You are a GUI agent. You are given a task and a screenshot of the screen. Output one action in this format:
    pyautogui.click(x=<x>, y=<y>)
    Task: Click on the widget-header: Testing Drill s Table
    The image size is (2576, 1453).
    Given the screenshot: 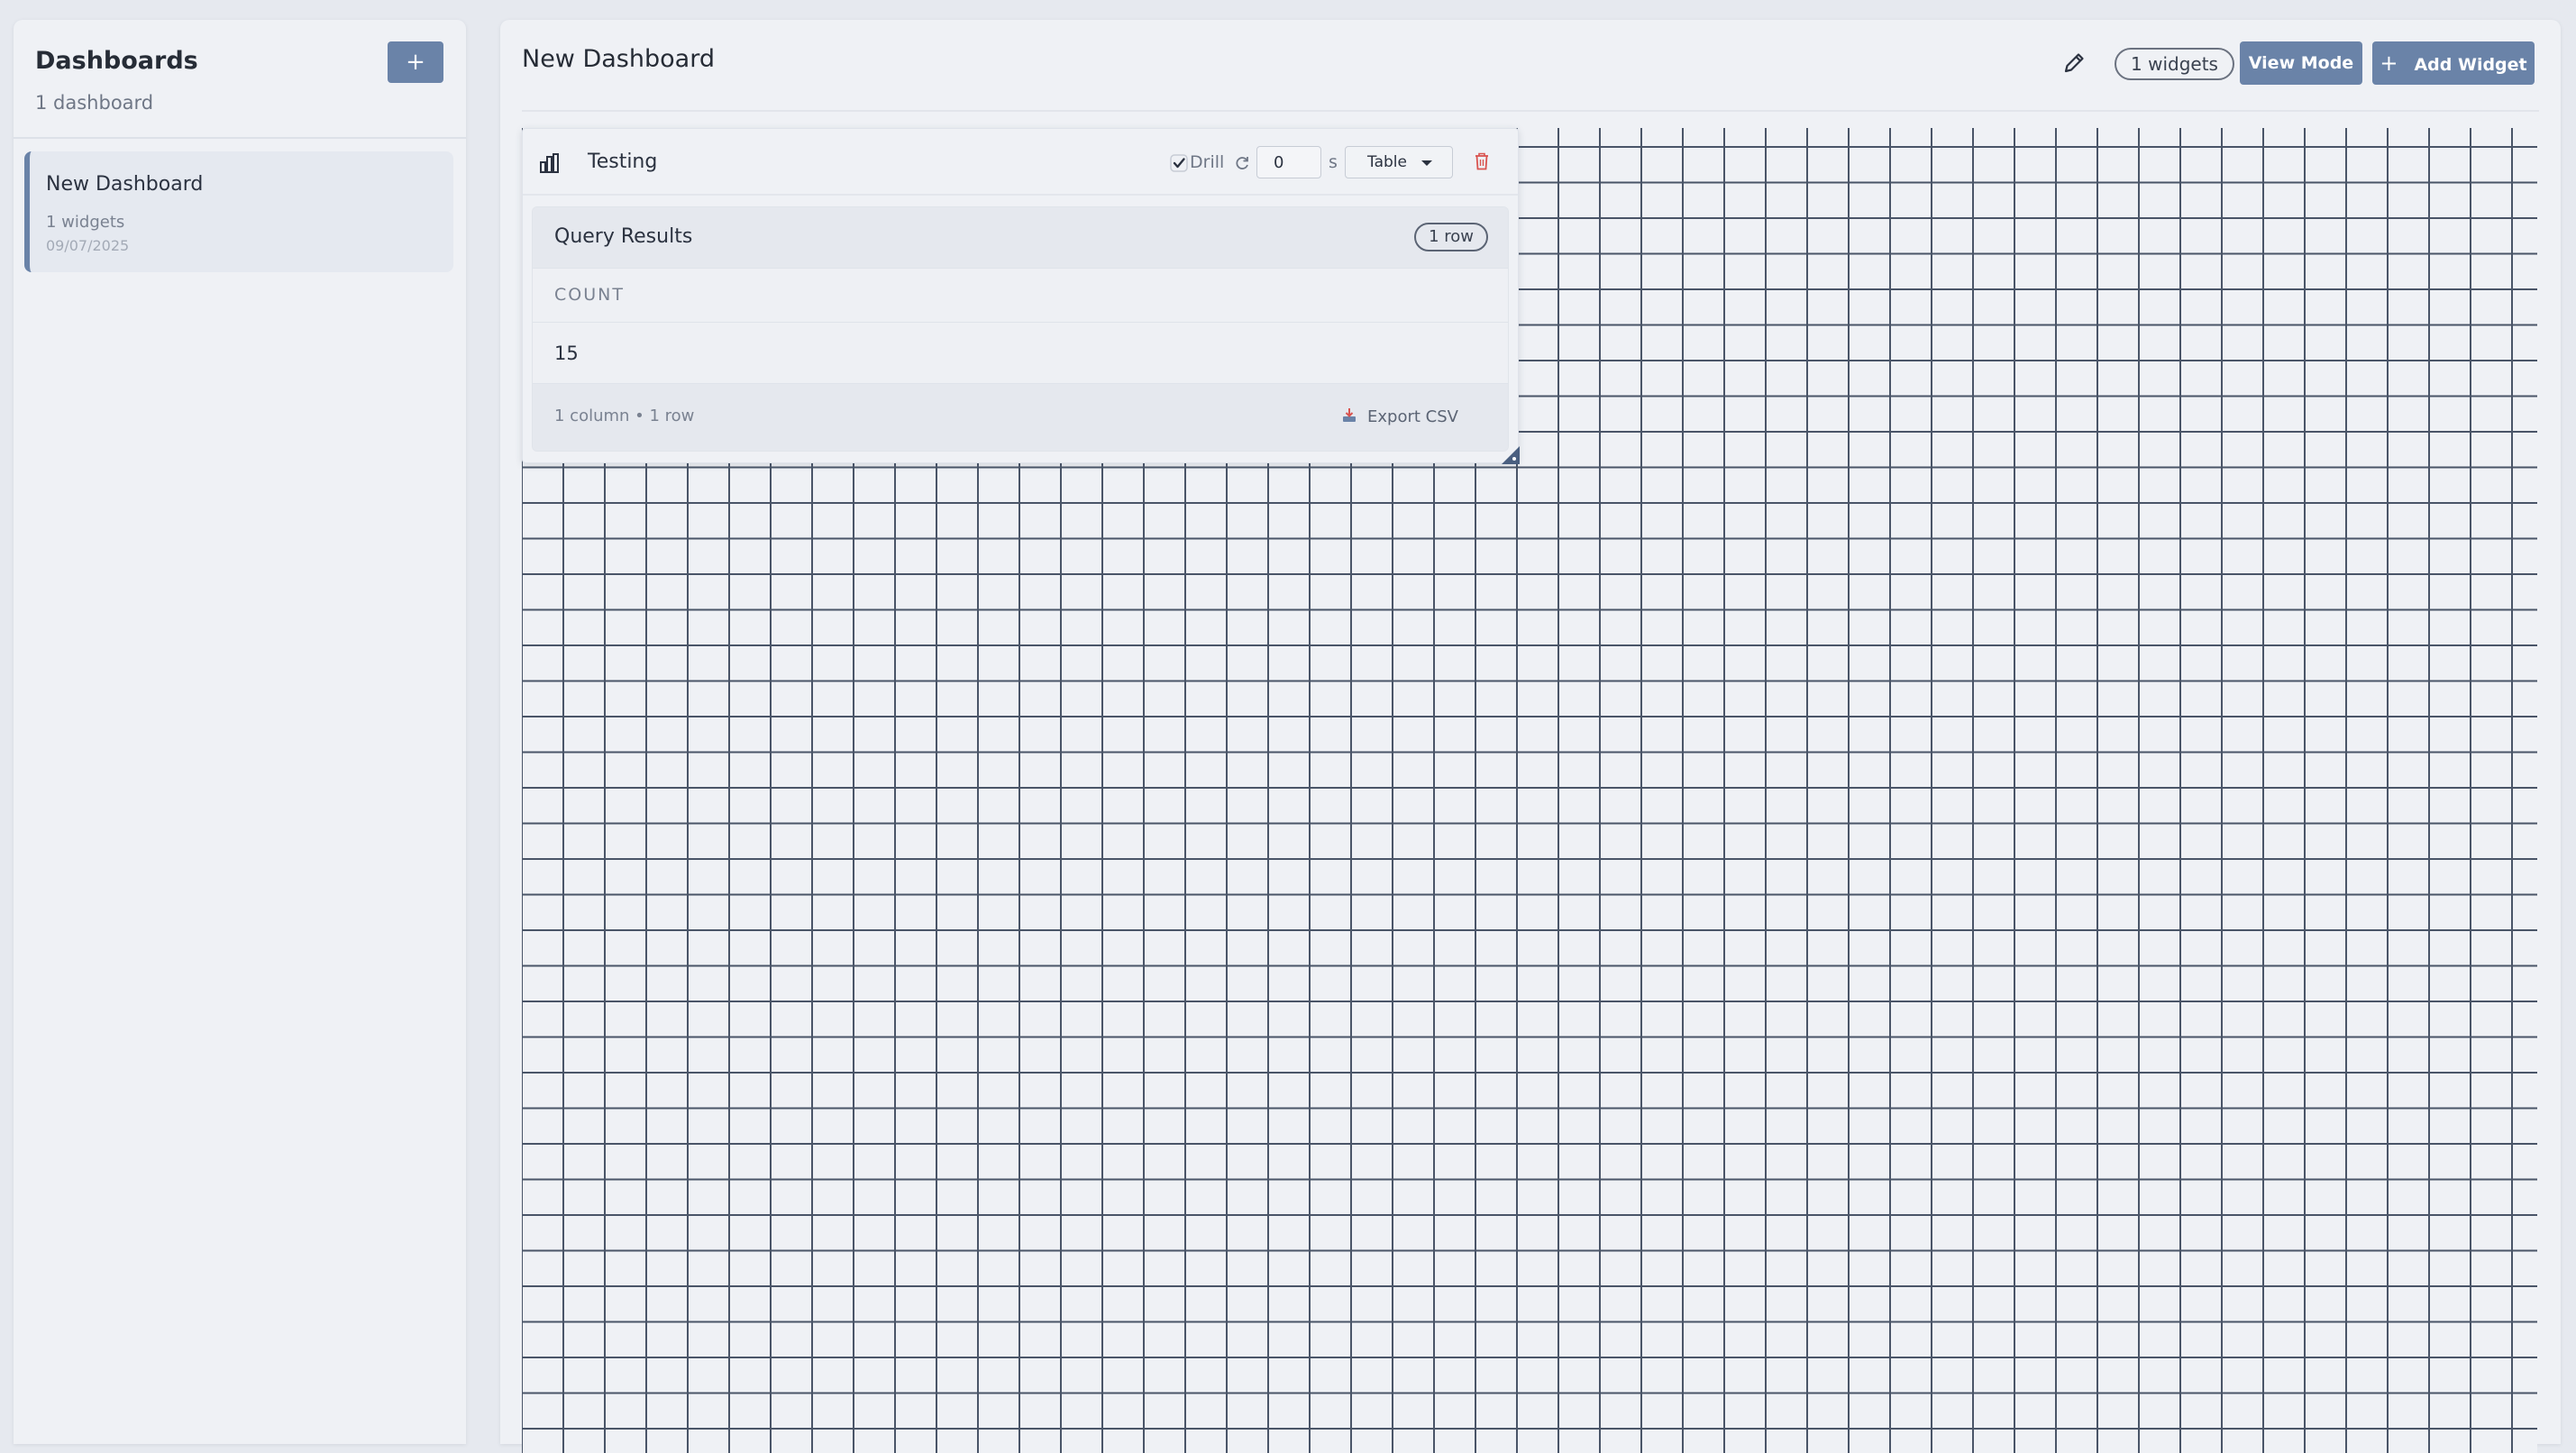 What is the action you would take?
    pyautogui.click(x=1020, y=162)
    